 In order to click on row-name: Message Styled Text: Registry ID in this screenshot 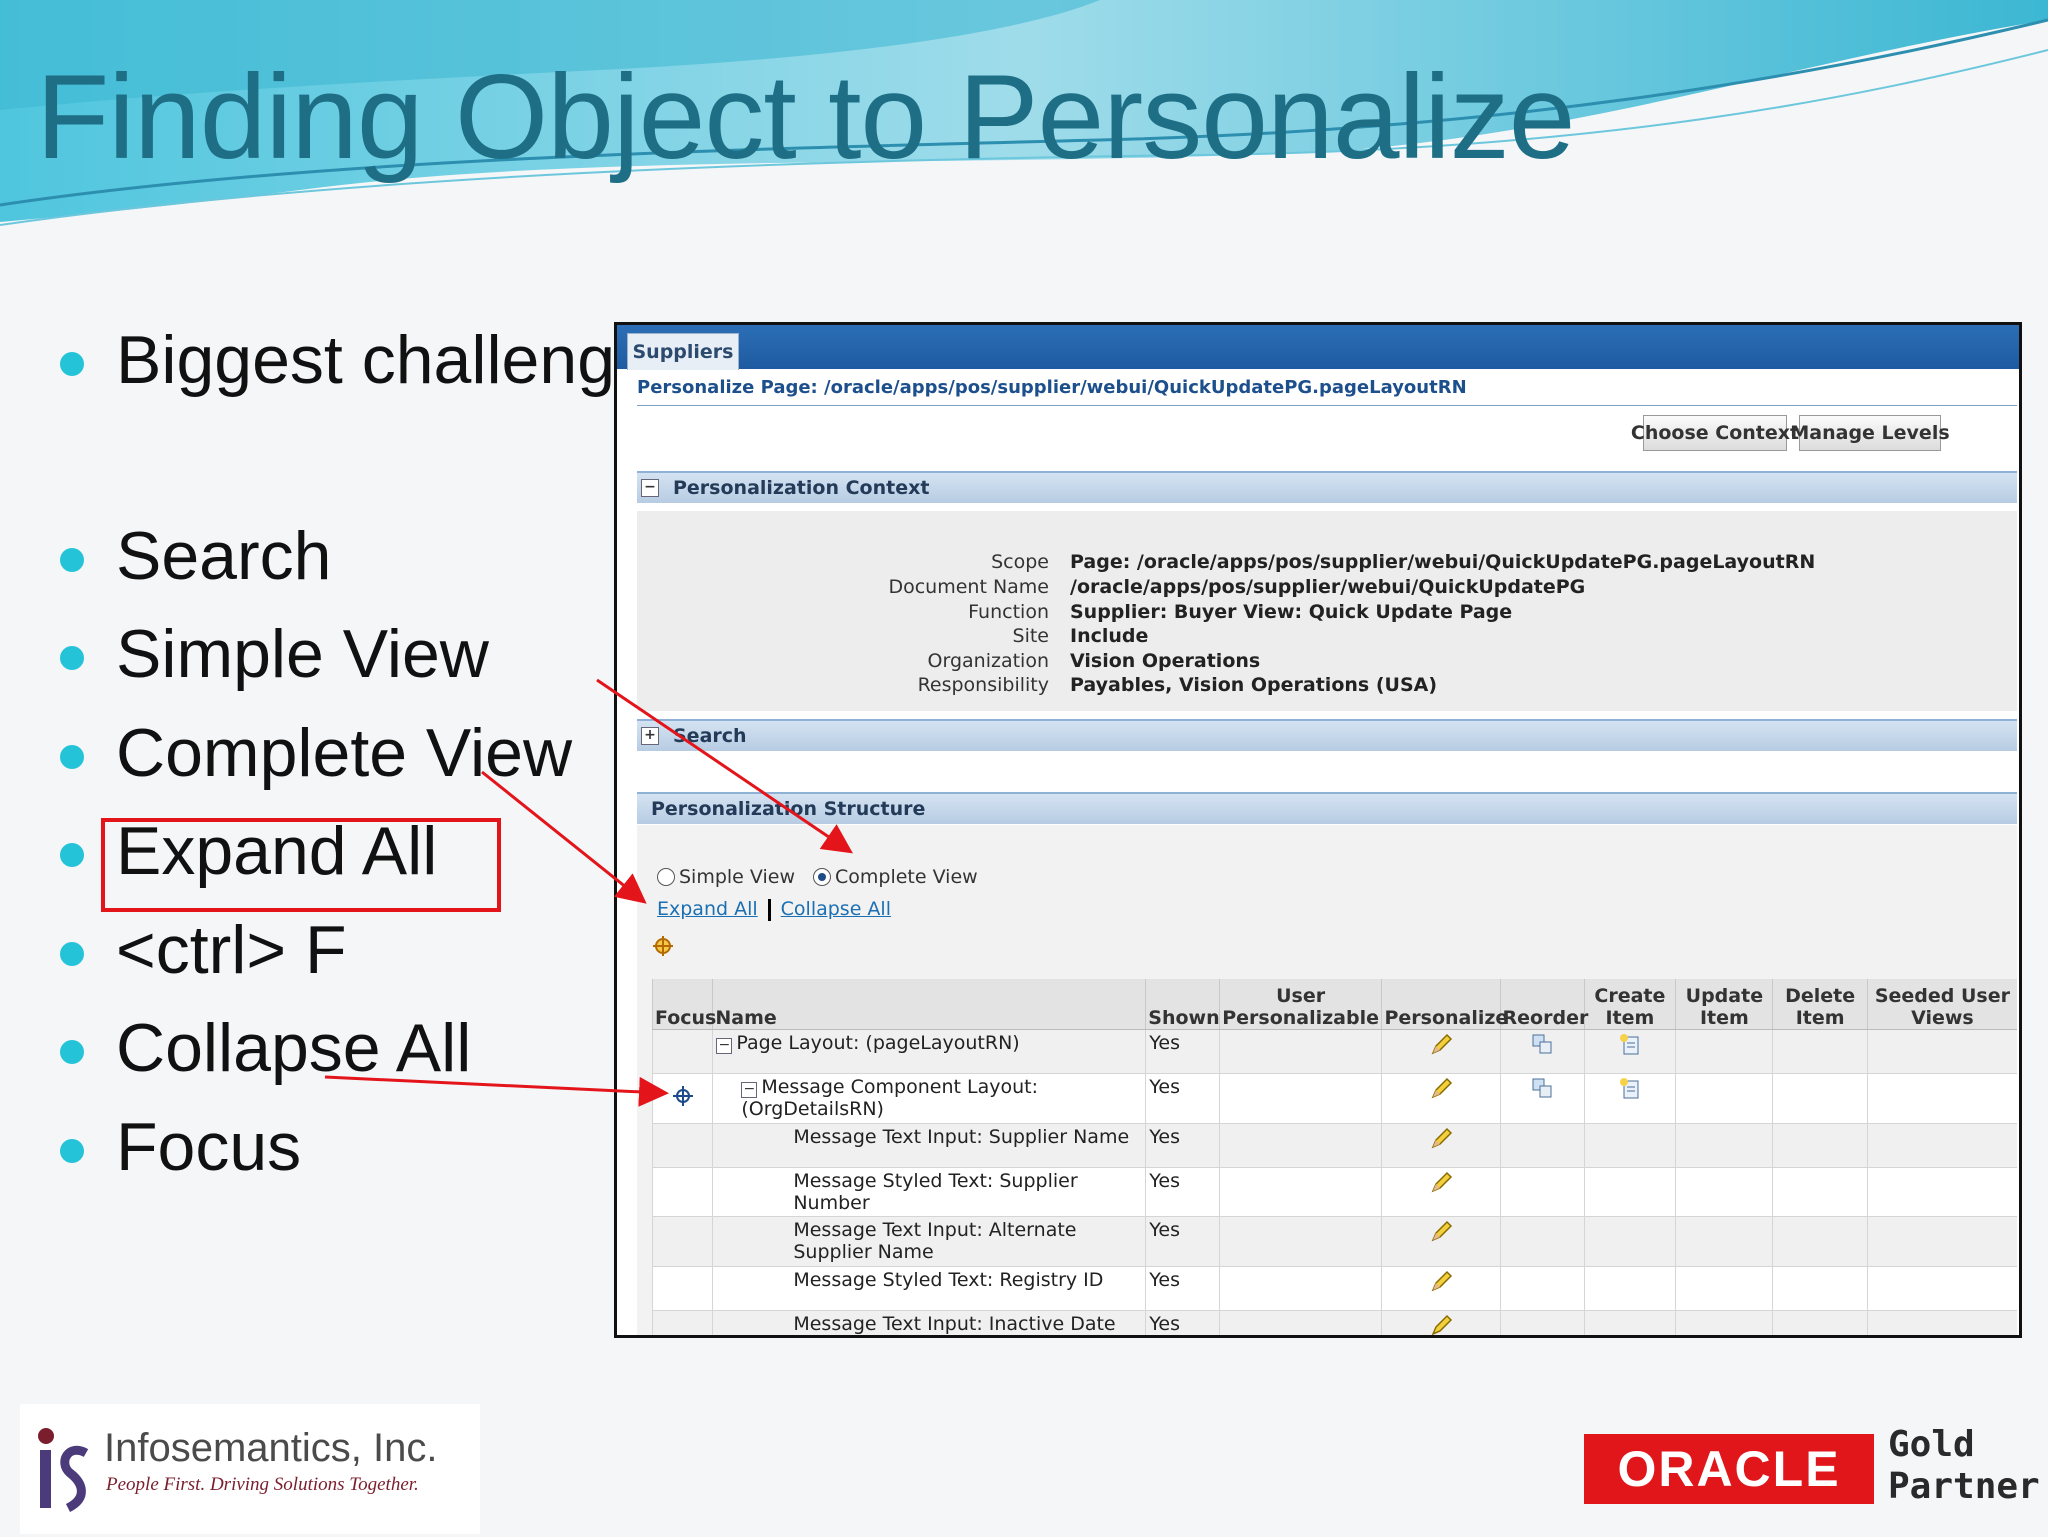, I will do `click(929, 1288)`.